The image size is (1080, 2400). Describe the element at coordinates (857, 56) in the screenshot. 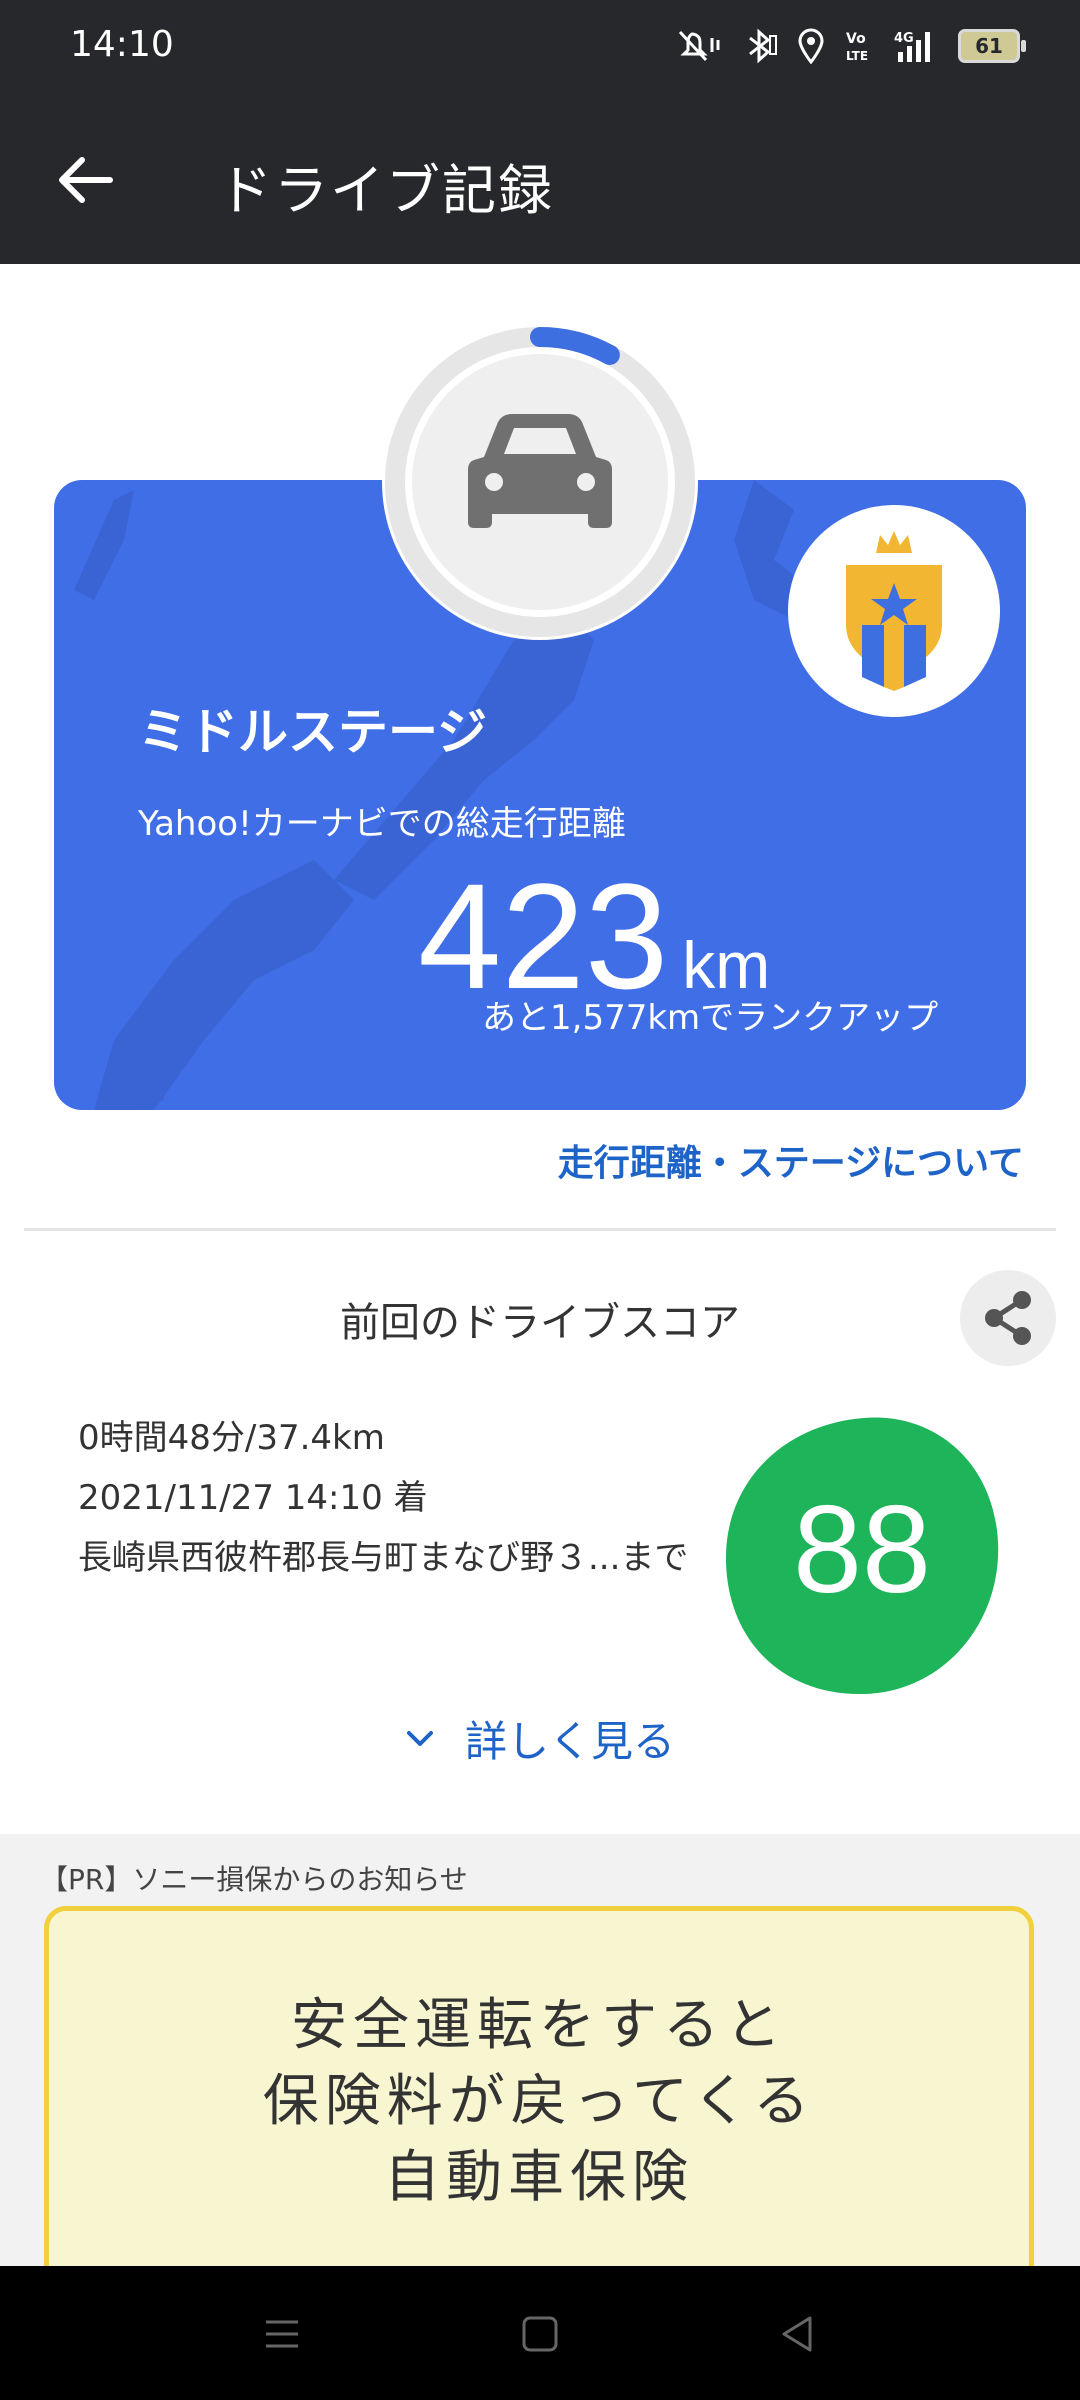

I see `svg-text: LTE` at that location.